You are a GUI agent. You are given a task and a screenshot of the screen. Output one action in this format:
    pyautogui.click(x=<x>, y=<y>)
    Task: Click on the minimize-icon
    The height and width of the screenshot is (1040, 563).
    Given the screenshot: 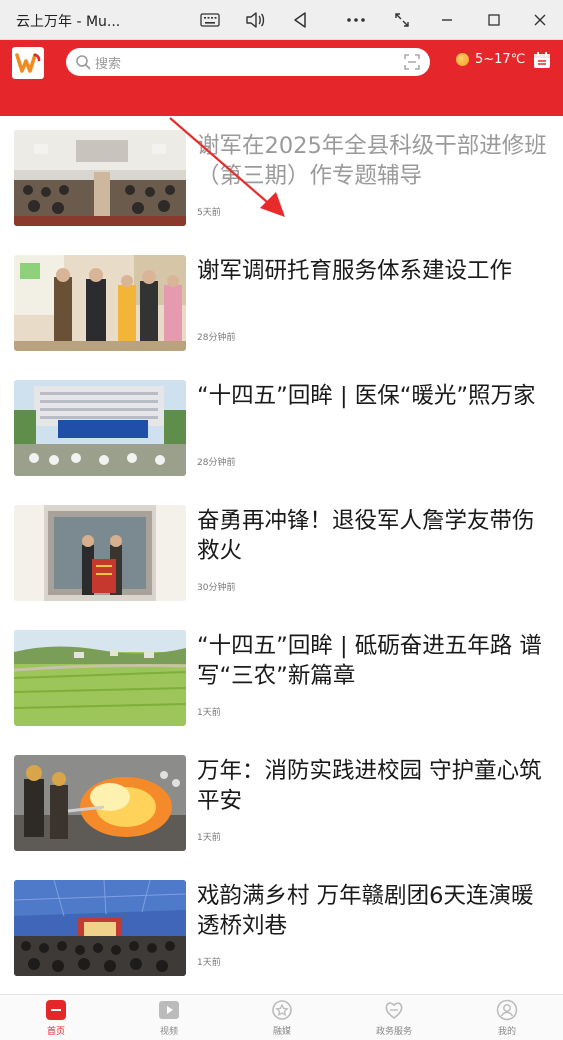 What is the action you would take?
    pyautogui.click(x=447, y=20)
    